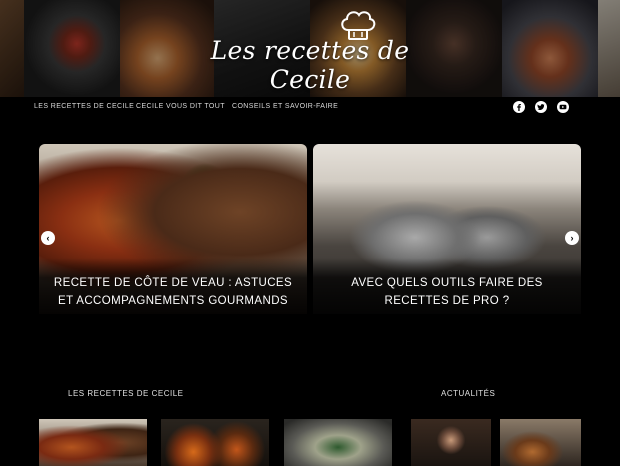  Describe the element at coordinates (180, 106) in the screenshot. I see `nav-item-cecile-dit-tout: CECILE VOUS DIT TOUT` at that location.